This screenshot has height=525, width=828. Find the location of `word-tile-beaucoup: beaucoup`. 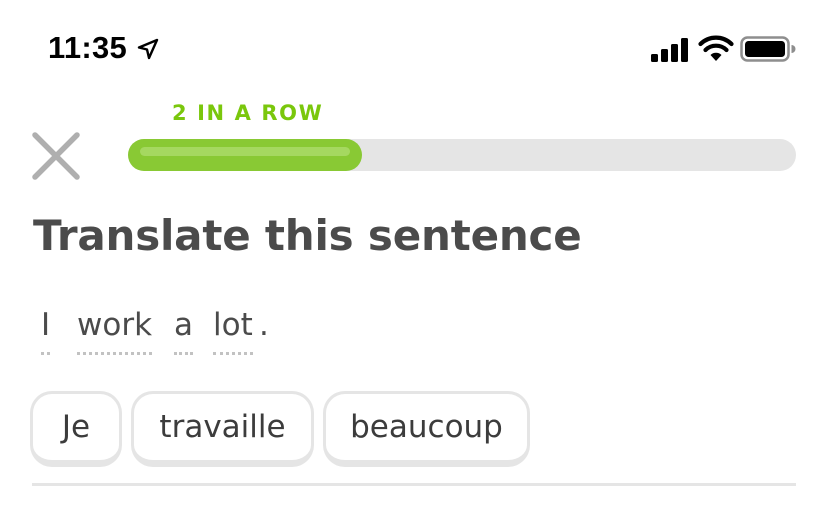

word-tile-beaucoup: beaucoup is located at coordinates (426, 429).